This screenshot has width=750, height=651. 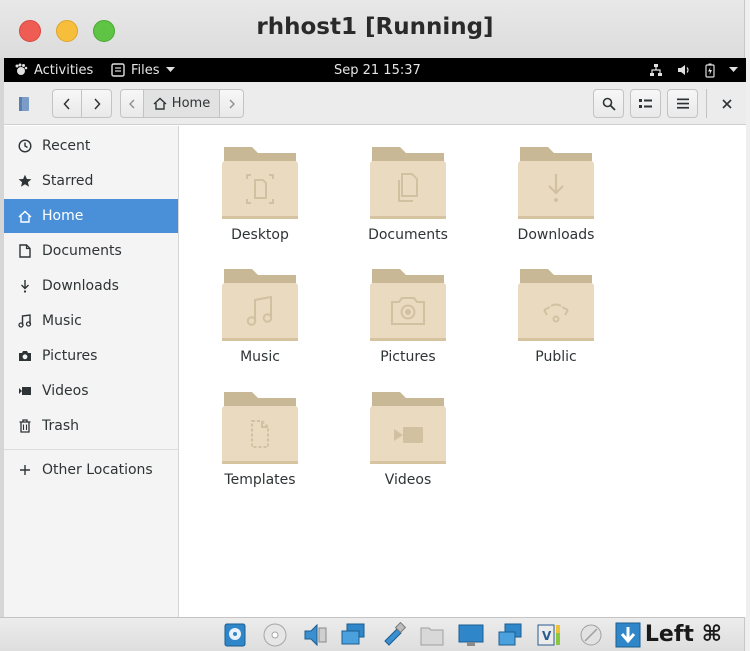 I want to click on folder-music: Music, so click(x=260, y=313).